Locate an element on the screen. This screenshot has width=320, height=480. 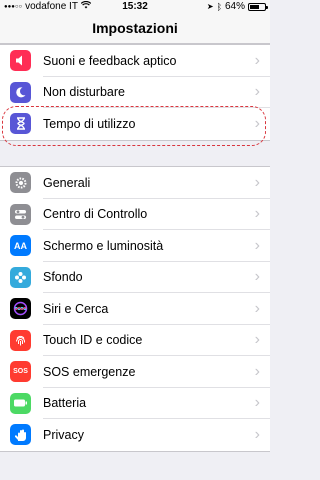
speaker-icon is located at coordinates (20, 61).